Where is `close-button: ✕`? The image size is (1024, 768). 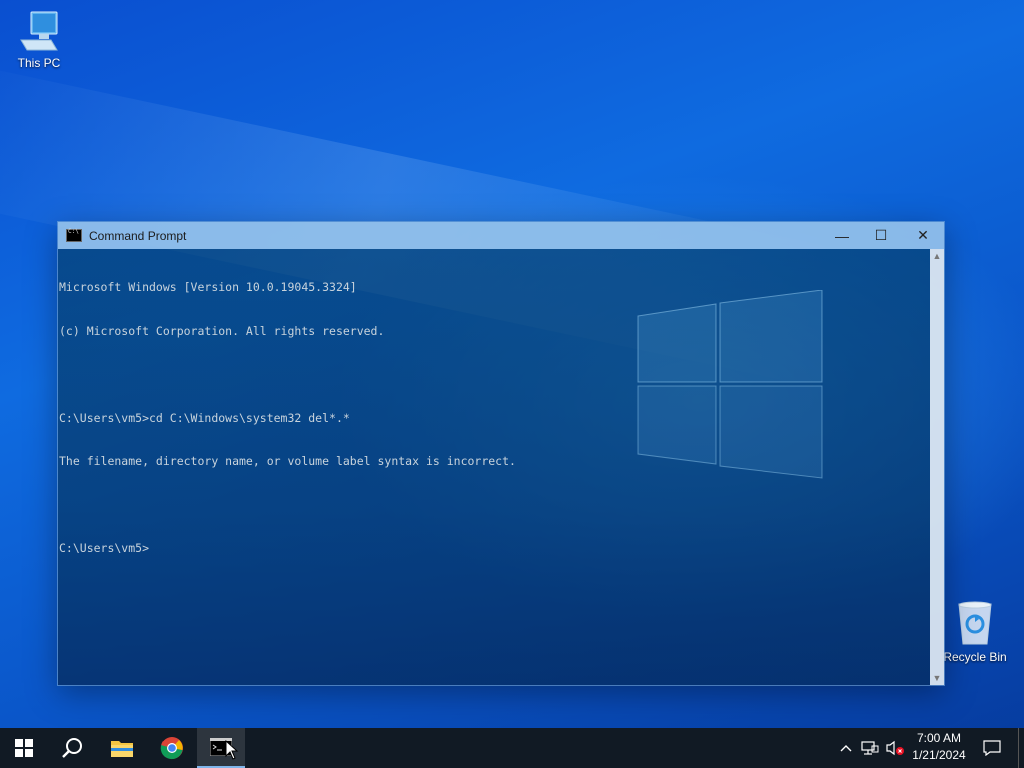
close-button: ✕ is located at coordinates (923, 235).